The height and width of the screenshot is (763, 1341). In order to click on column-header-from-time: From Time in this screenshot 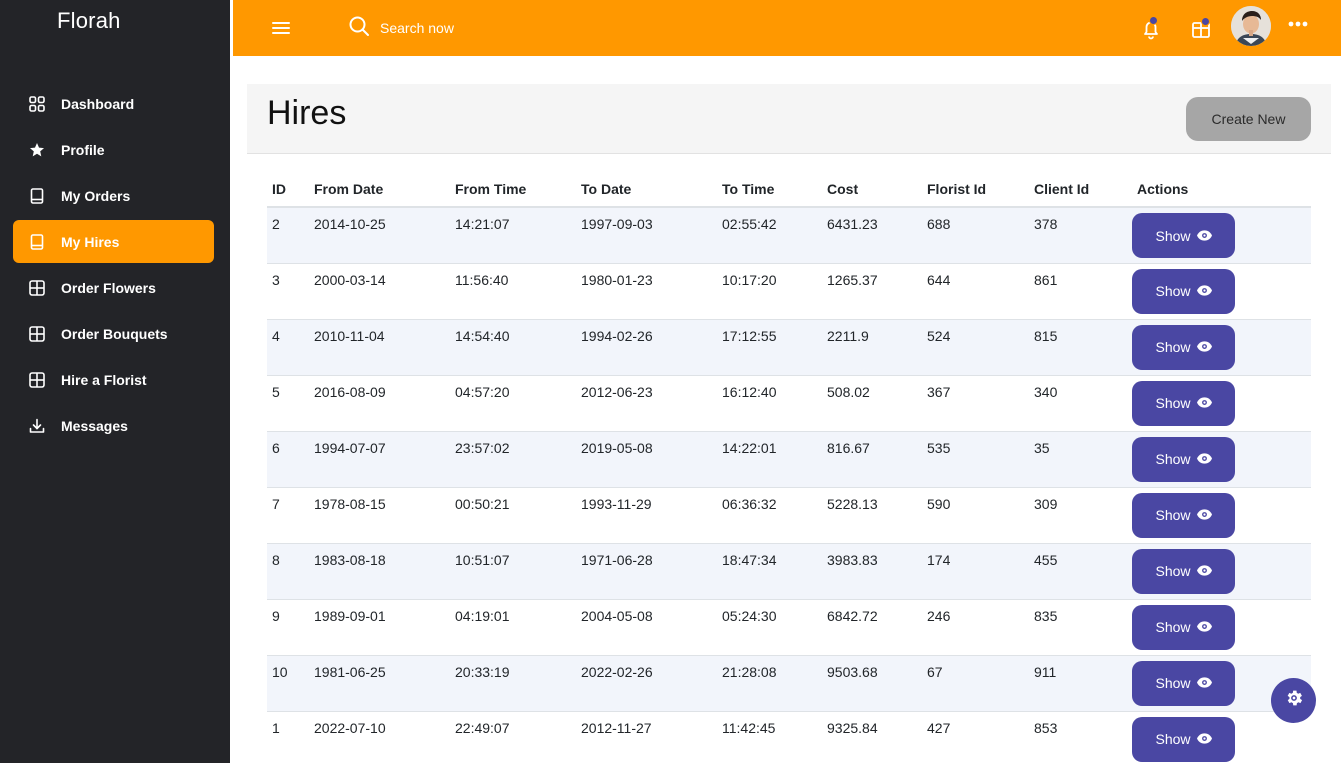, I will do `click(513, 190)`.